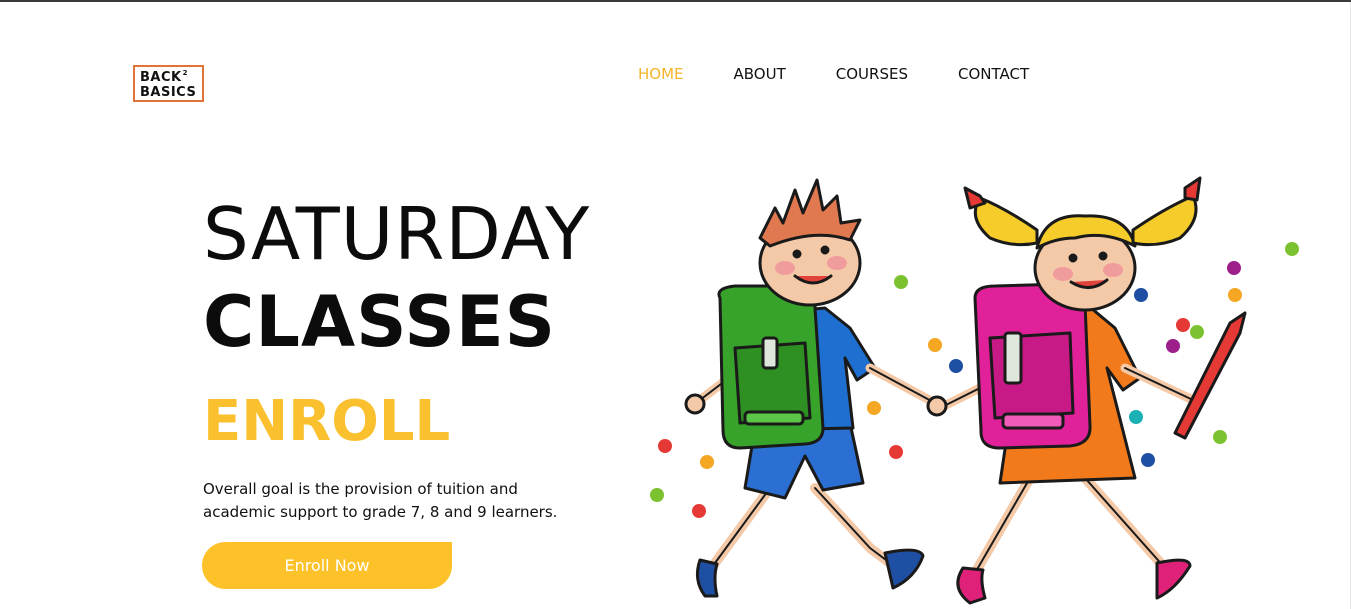  I want to click on logo-text-back: BACK, so click(161, 77).